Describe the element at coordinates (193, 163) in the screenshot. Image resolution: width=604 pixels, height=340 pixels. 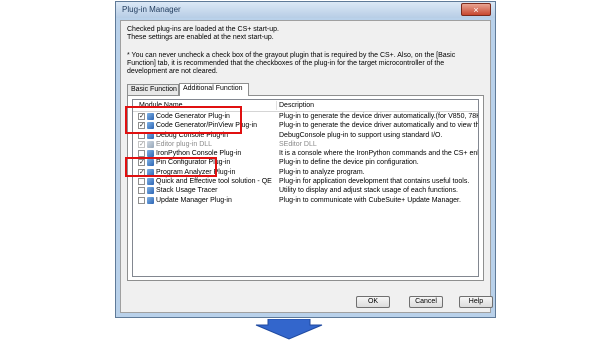
I see `plugin-name: Pin Configurator Plug-in` at that location.